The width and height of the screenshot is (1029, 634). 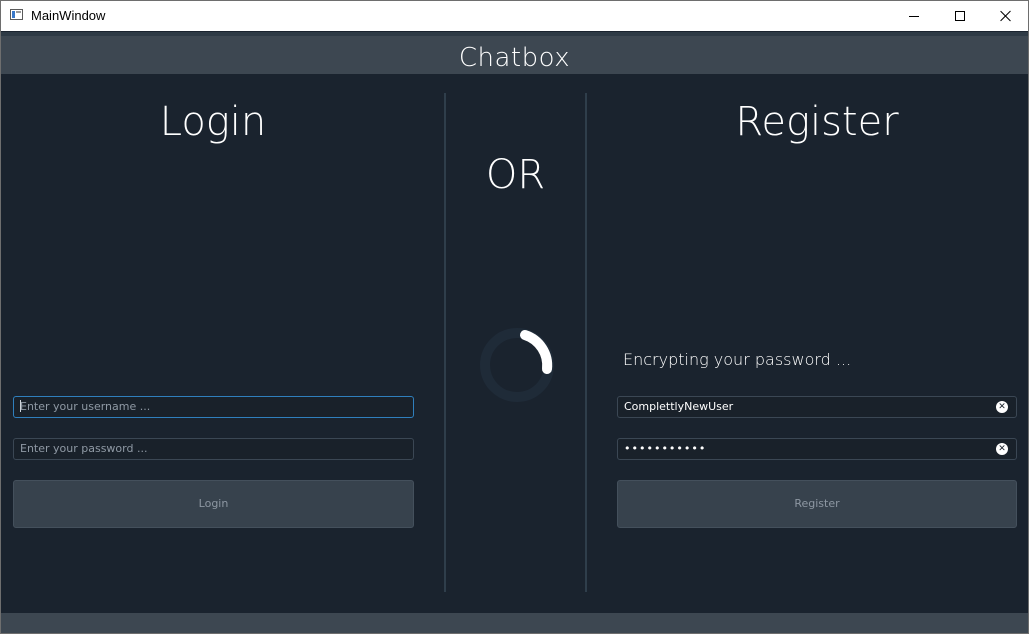 I want to click on title-bar: MainWindow, so click(x=514, y=16).